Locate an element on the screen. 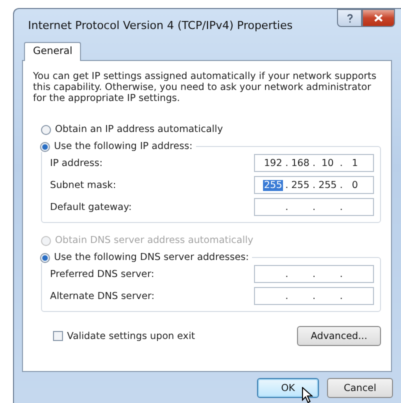  ok-button: OK is located at coordinates (288, 388).